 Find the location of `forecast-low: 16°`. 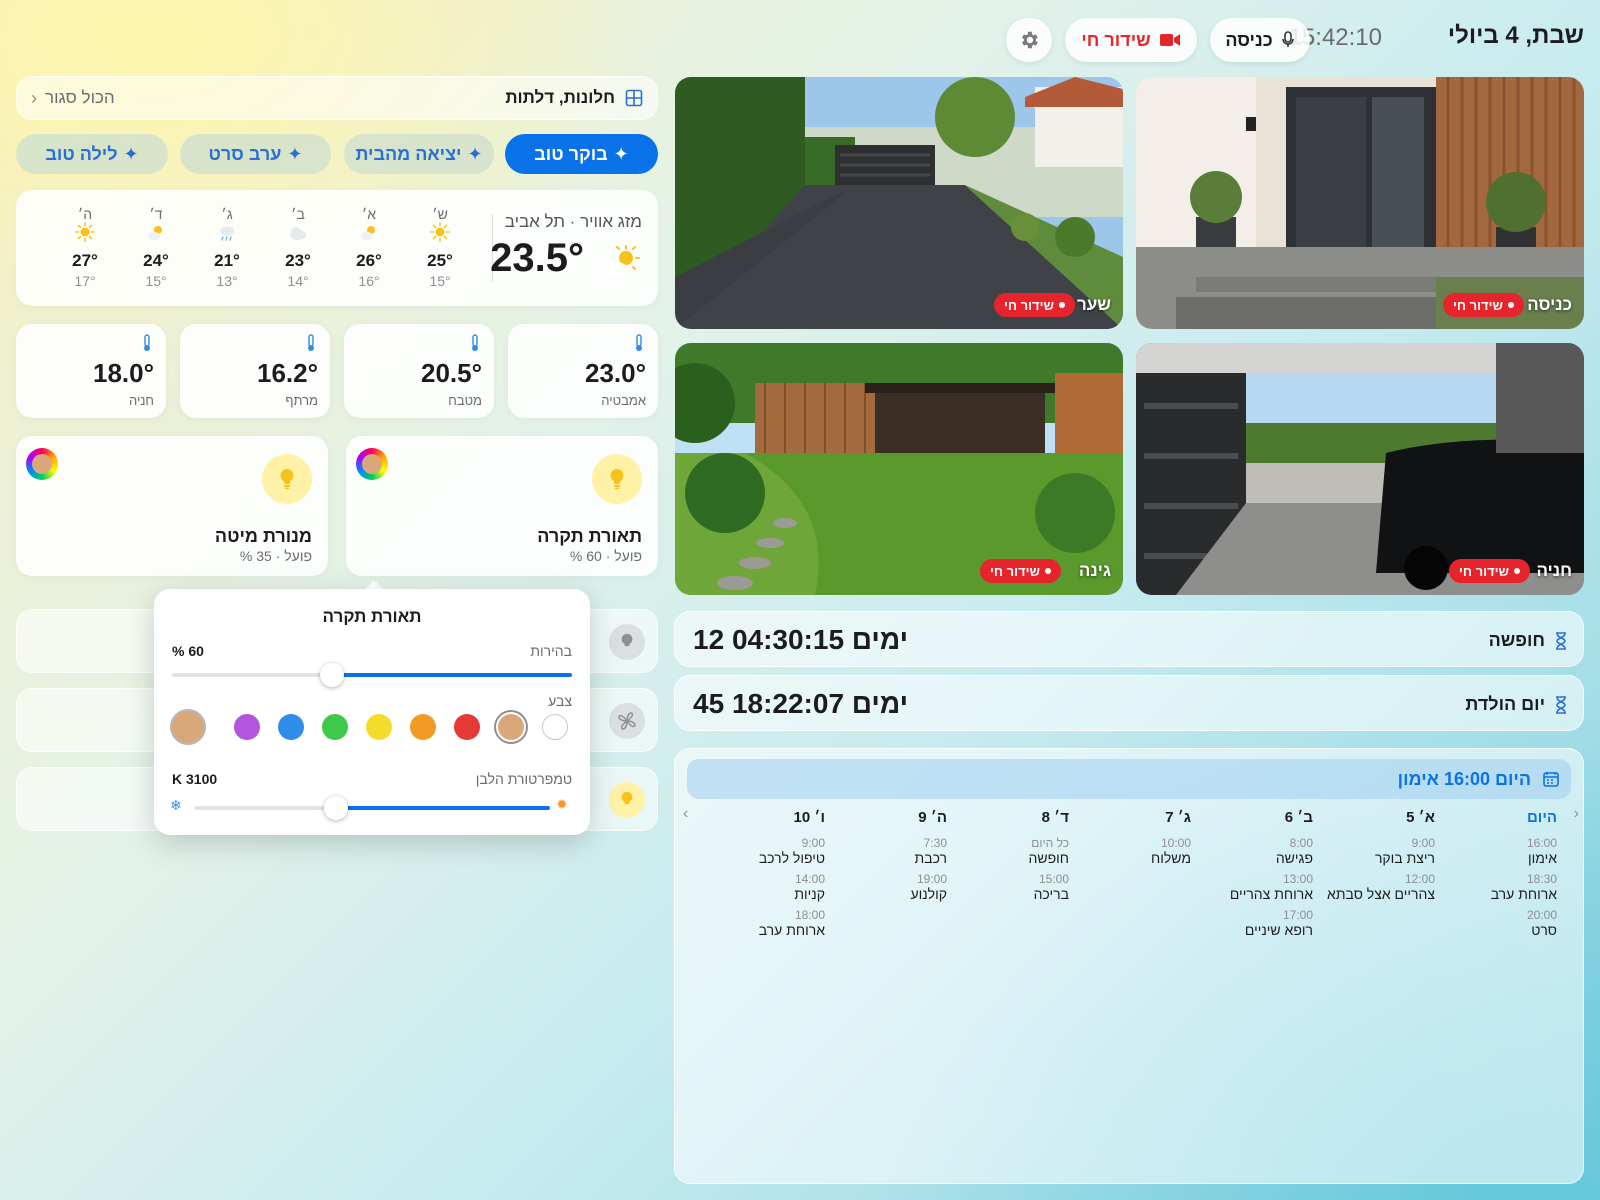

forecast-low: 16° is located at coordinates (369, 281).